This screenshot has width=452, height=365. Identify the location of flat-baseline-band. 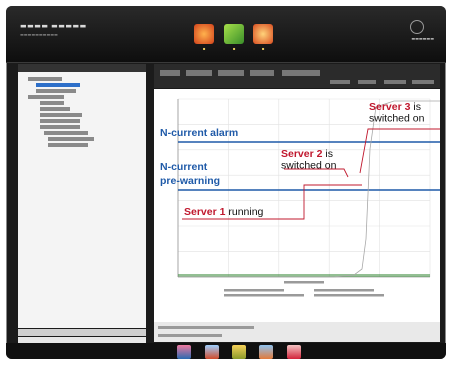
(304, 275).